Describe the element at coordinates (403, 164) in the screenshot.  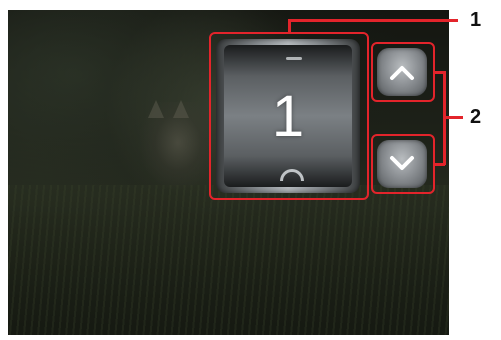
I see `highlight-down-button` at that location.